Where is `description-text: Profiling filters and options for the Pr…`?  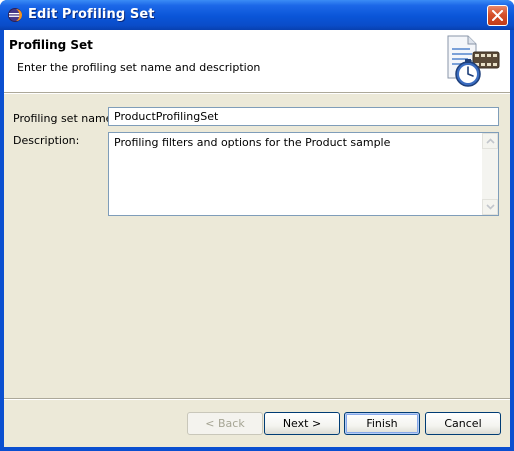 description-text: Profiling filters and options for the Pr… is located at coordinates (252, 142).